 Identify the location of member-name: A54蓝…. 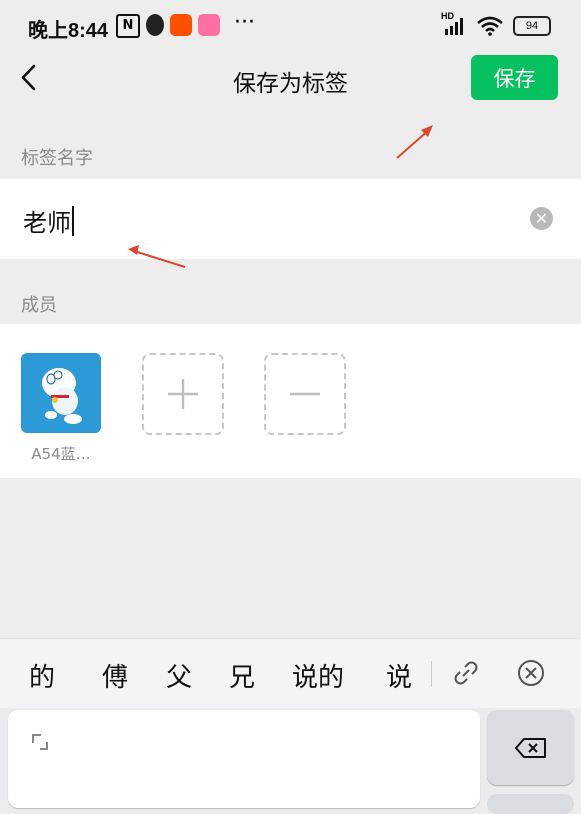
(61, 454).